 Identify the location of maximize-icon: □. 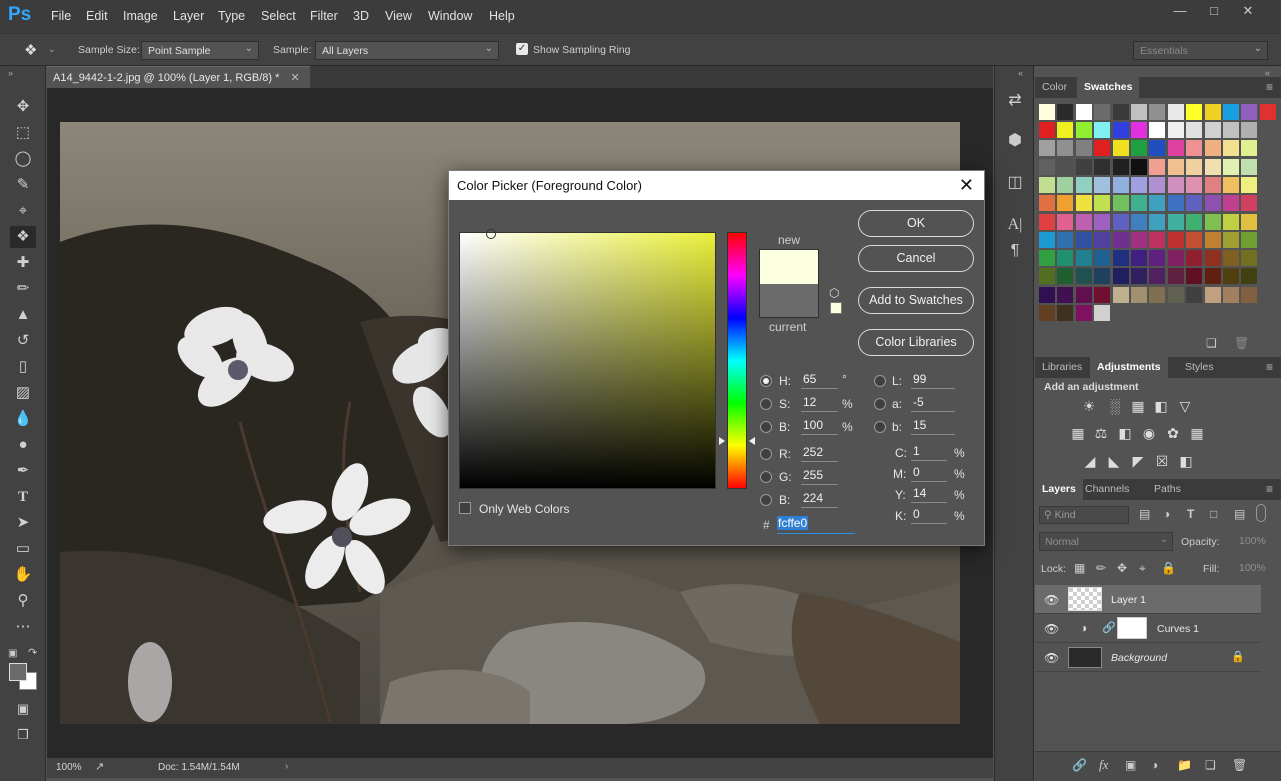
(1214, 11).